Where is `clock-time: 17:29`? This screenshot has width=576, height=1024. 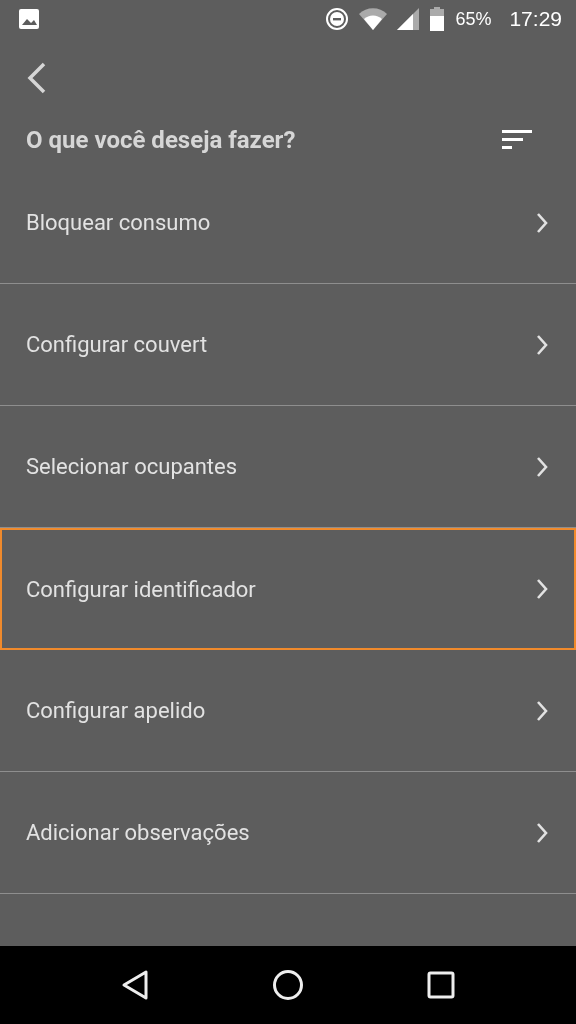 clock-time: 17:29 is located at coordinates (535, 19).